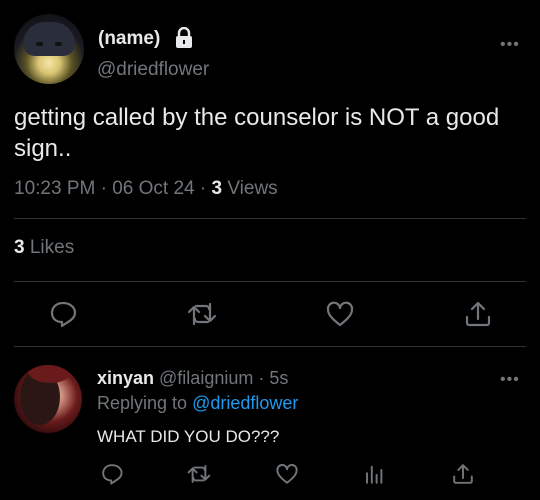  Describe the element at coordinates (49, 247) in the screenshot. I see `likes-label: Likes` at that location.